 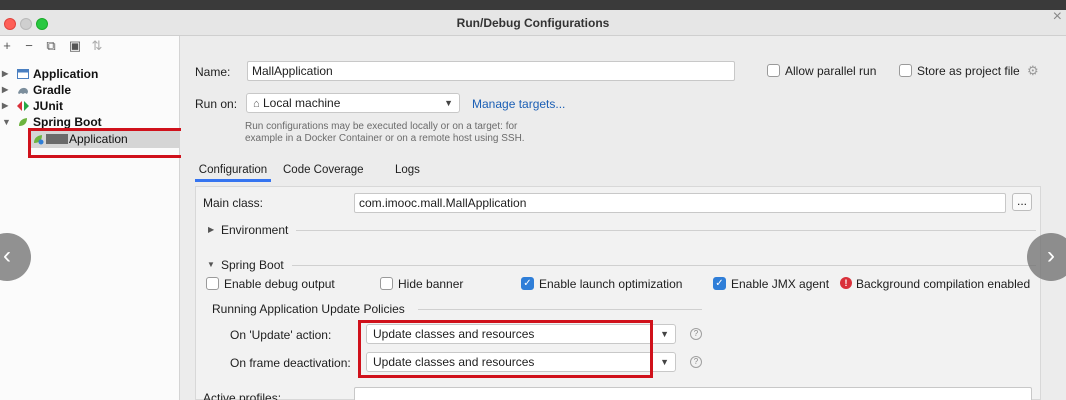 I want to click on title-bar: Run/Debug Configurations, so click(x=533, y=23).